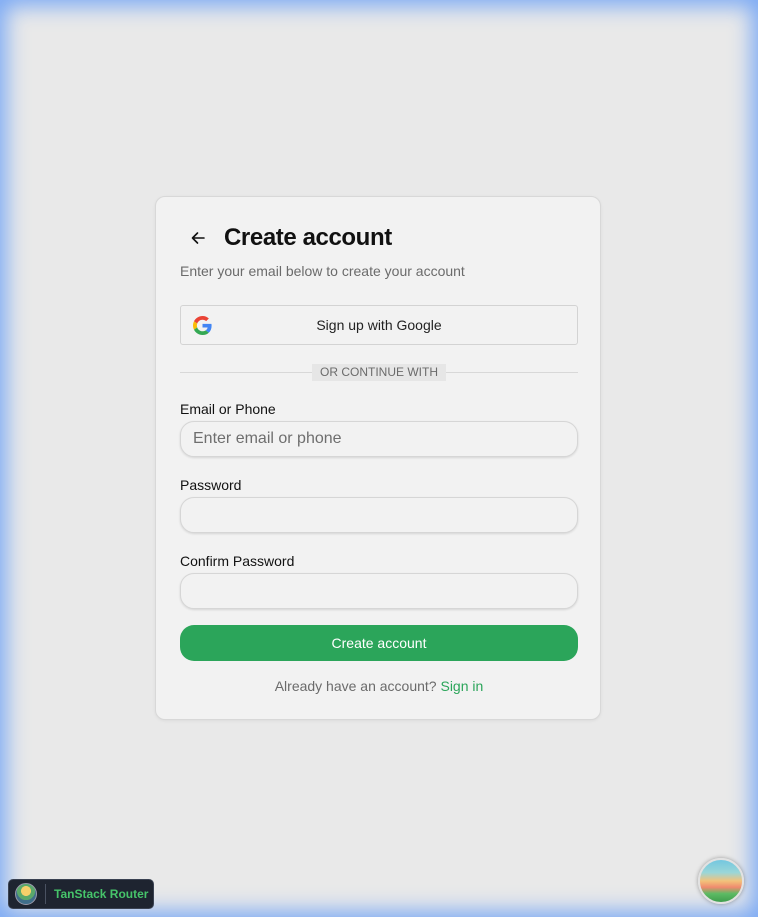 The height and width of the screenshot is (917, 758). What do you see at coordinates (379, 372) in the screenshot?
I see `divider-label: Or continue with` at bounding box center [379, 372].